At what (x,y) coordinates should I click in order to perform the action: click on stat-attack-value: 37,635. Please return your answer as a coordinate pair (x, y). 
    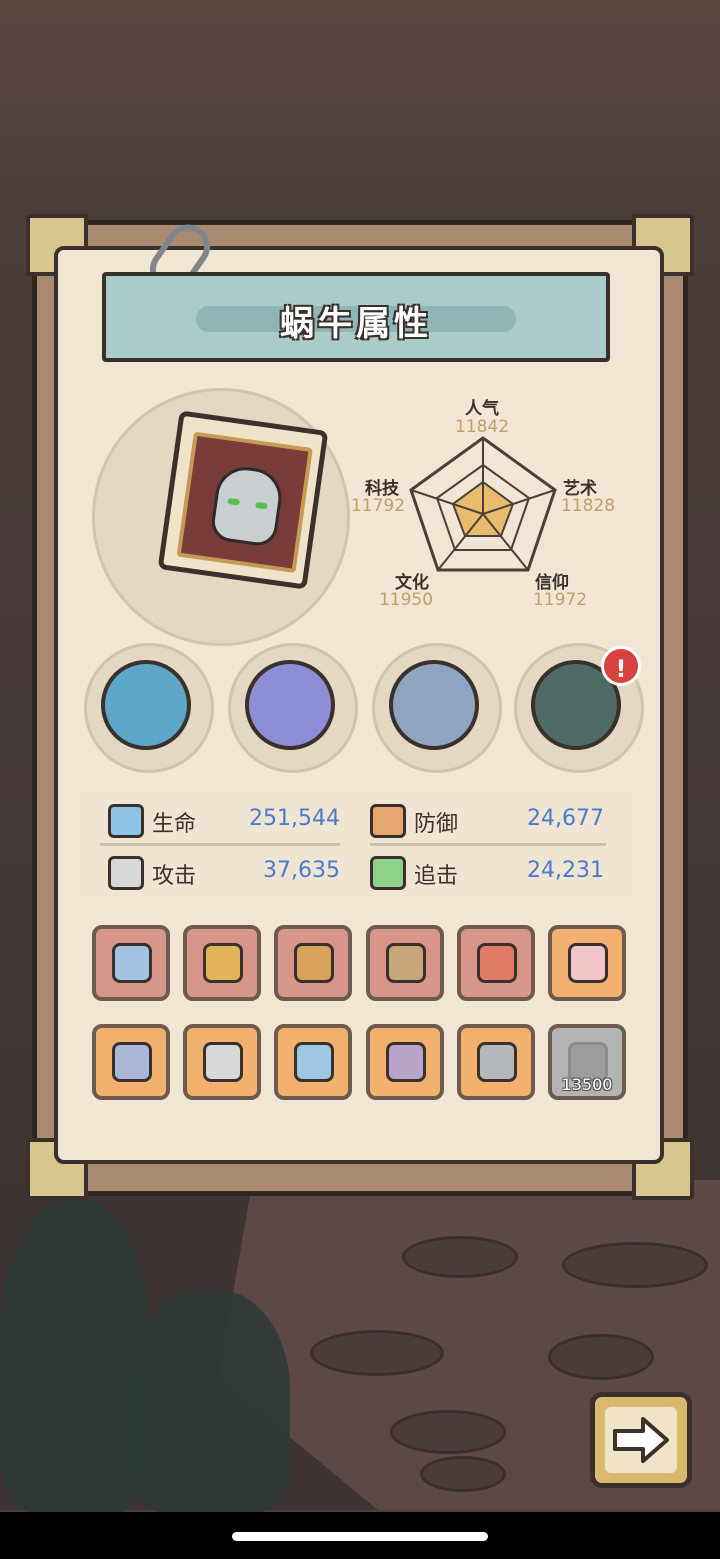
    Looking at the image, I should click on (301, 870).